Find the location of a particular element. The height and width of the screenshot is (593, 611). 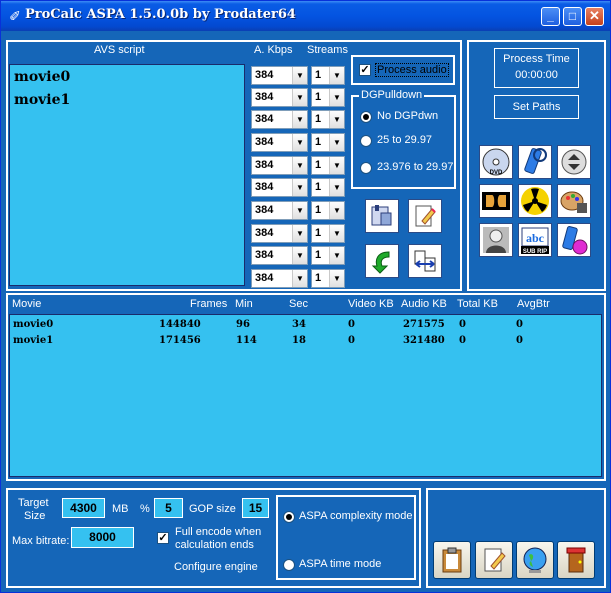

set-paths-button: Set Paths is located at coordinates (536, 107).